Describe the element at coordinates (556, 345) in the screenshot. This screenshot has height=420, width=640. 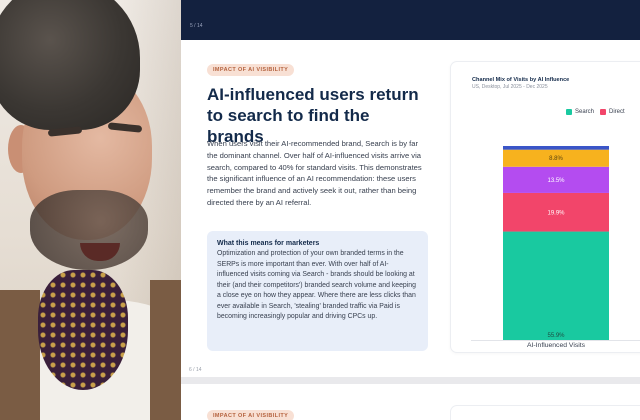
I see `x-category-label: AI-Influenced Visits` at that location.